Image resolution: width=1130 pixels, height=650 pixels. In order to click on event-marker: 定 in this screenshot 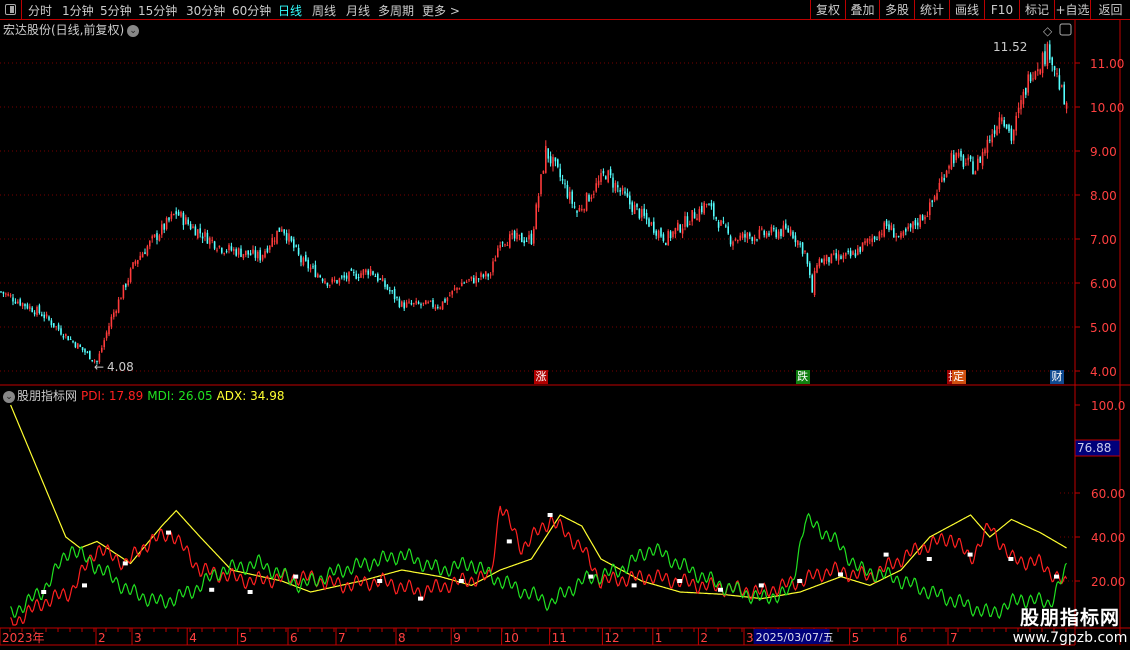, I will do `click(958, 377)`.